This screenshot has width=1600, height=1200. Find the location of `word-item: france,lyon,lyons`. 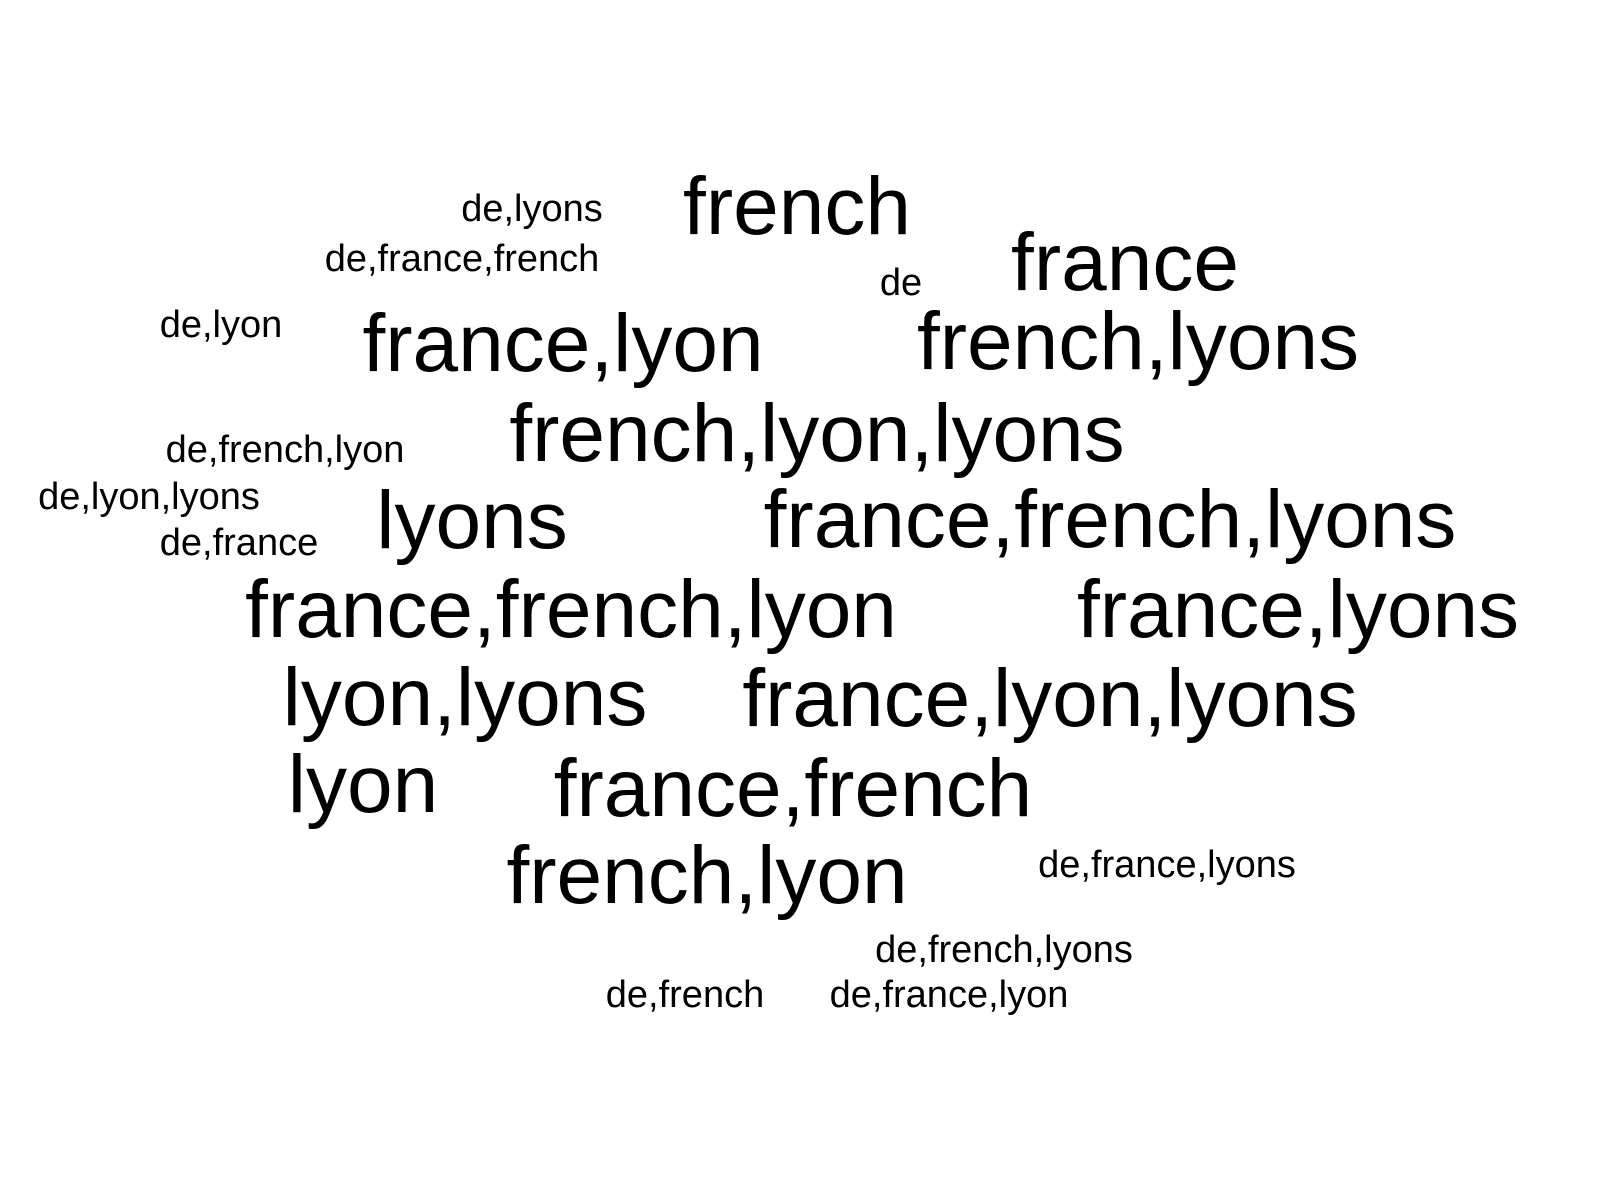

word-item: france,lyon,lyons is located at coordinates (1050, 698).